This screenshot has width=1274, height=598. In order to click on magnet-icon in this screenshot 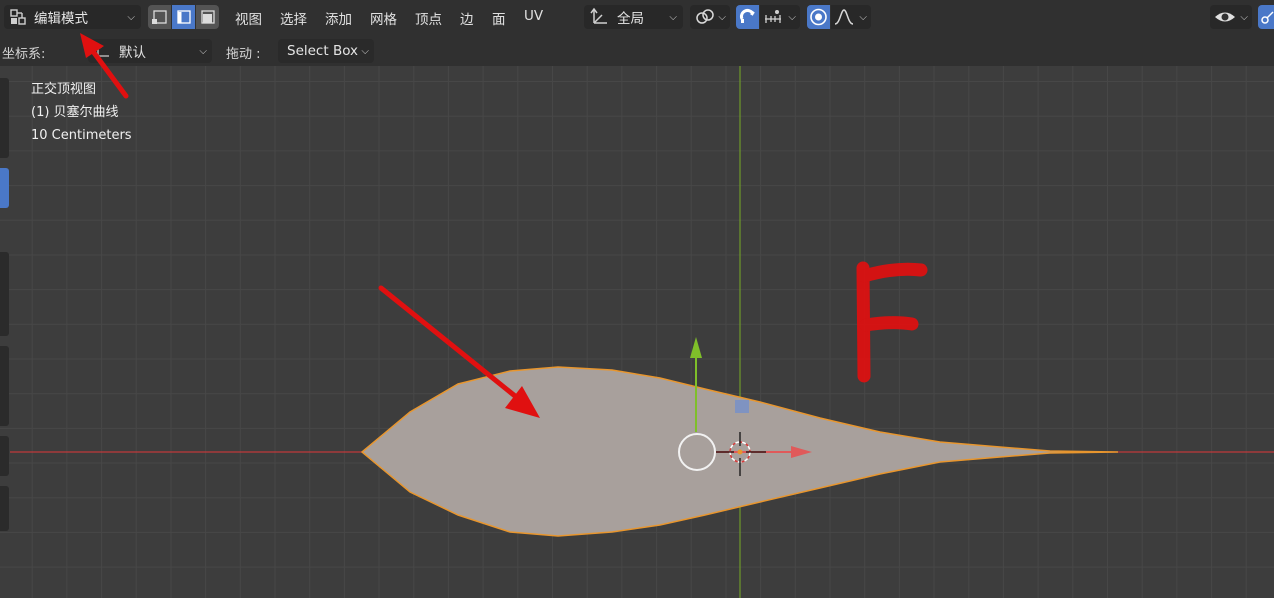, I will do `click(747, 15)`.